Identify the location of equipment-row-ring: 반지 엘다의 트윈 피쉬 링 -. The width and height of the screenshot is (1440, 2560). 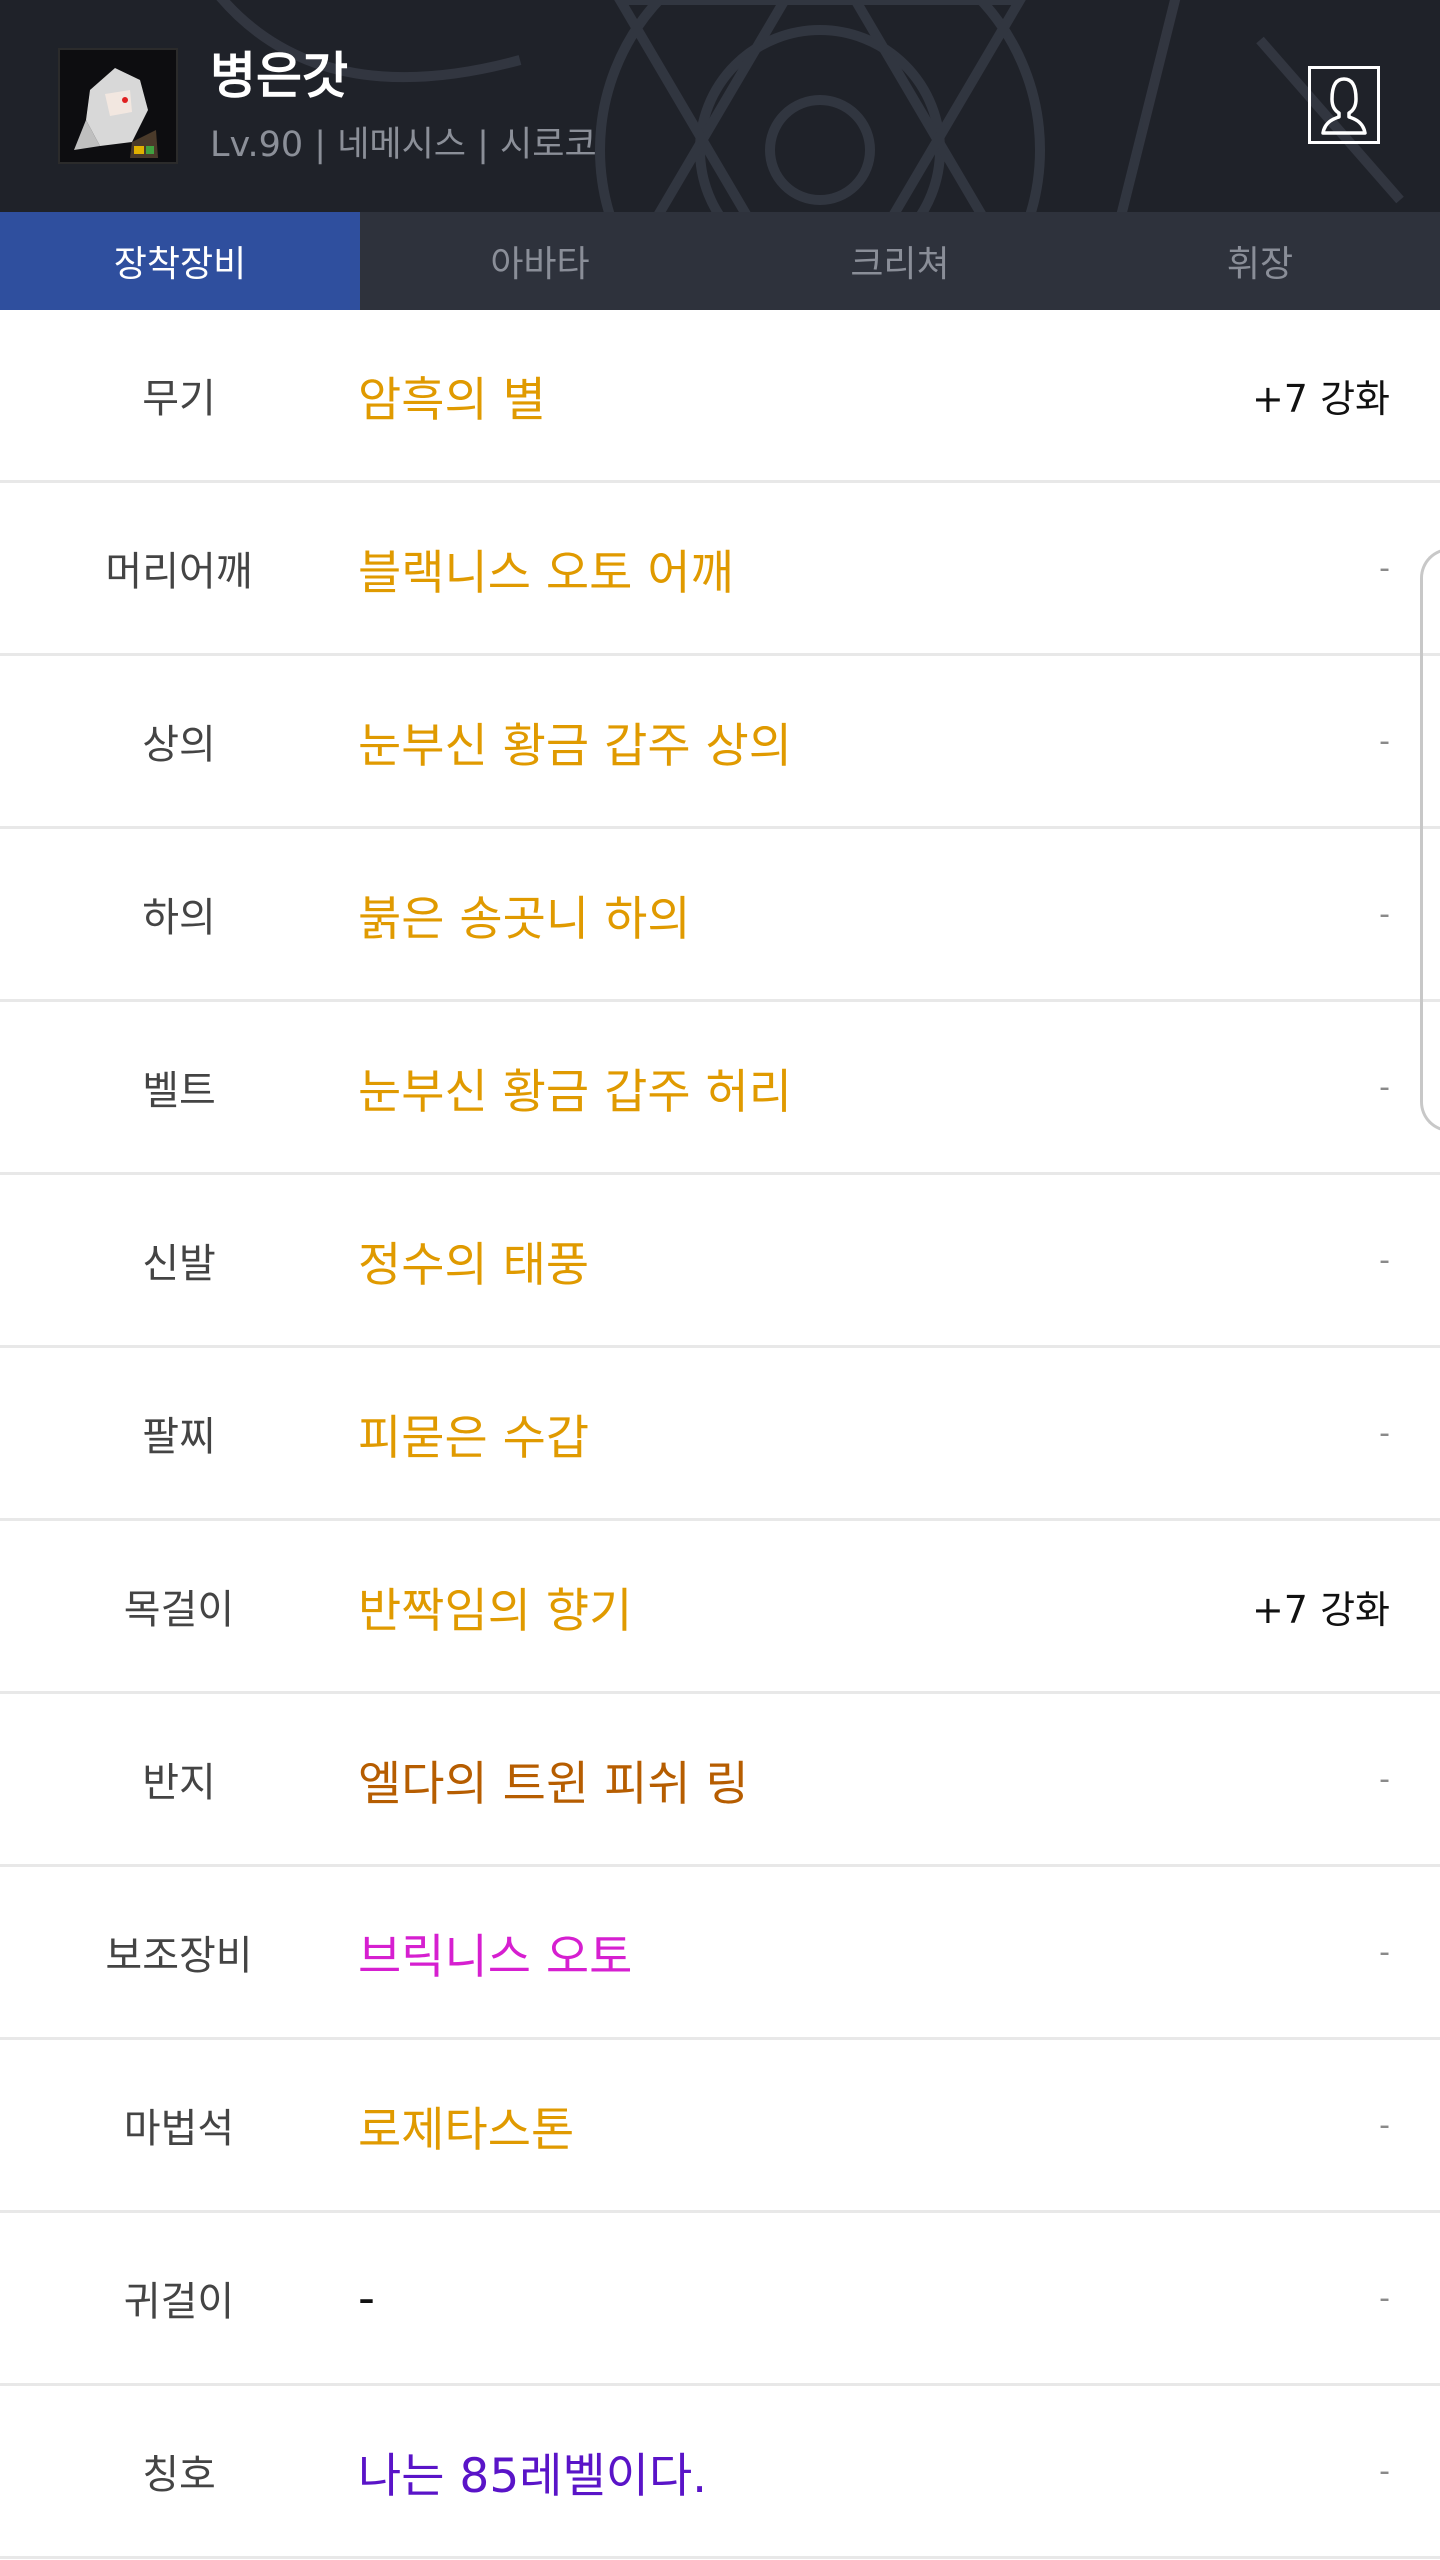
(720, 1780).